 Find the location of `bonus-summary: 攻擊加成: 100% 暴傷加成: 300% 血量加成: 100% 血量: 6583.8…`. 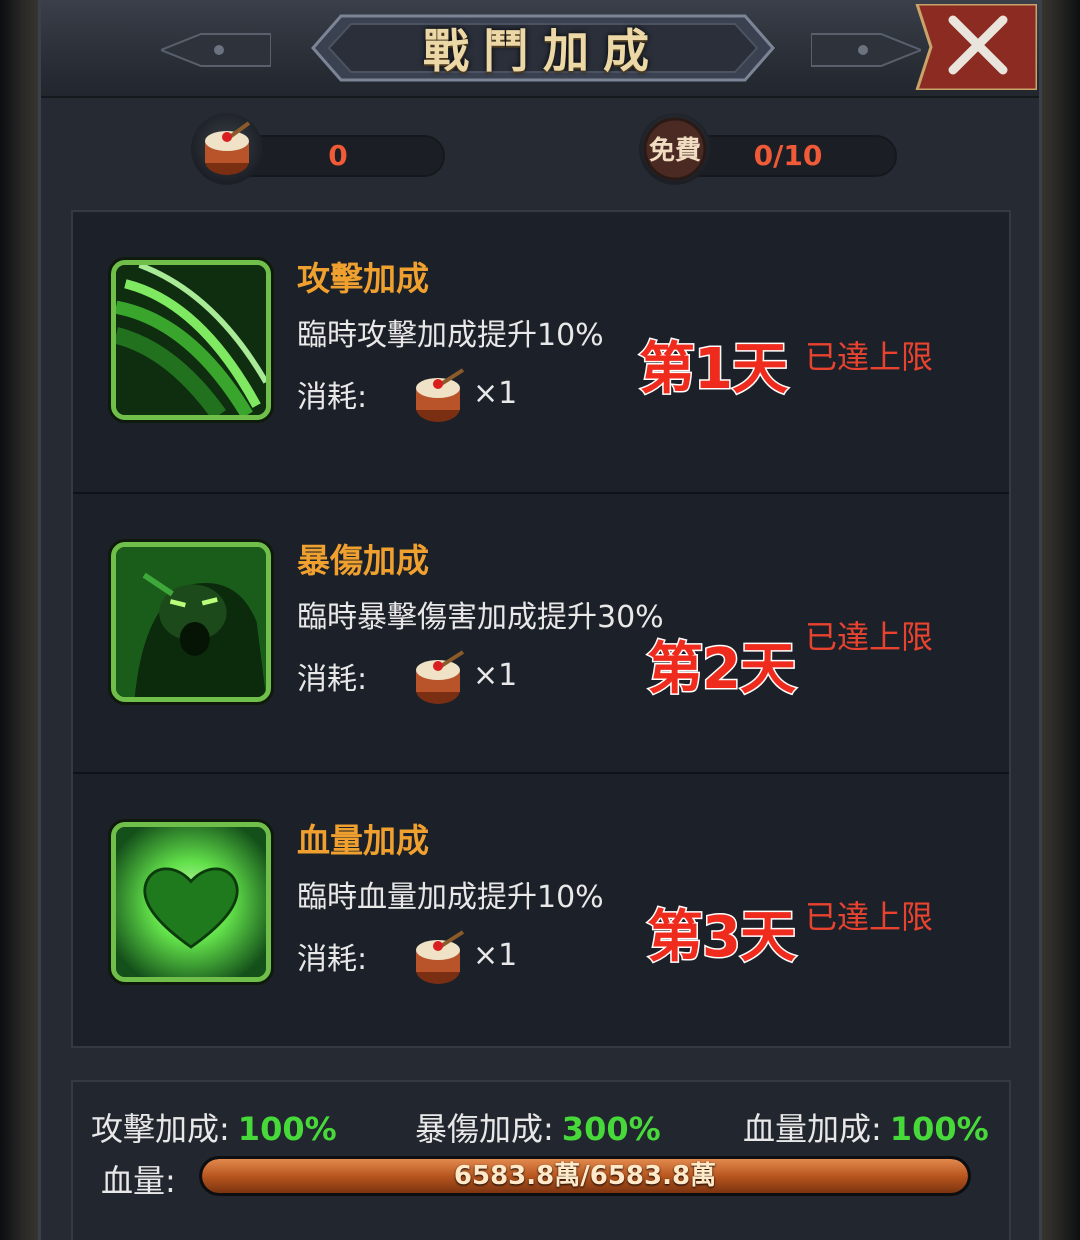

bonus-summary: 攻擊加成: 100% 暴傷加成: 300% 血量加成: 100% 血量: 6583.8… is located at coordinates (541, 1160).